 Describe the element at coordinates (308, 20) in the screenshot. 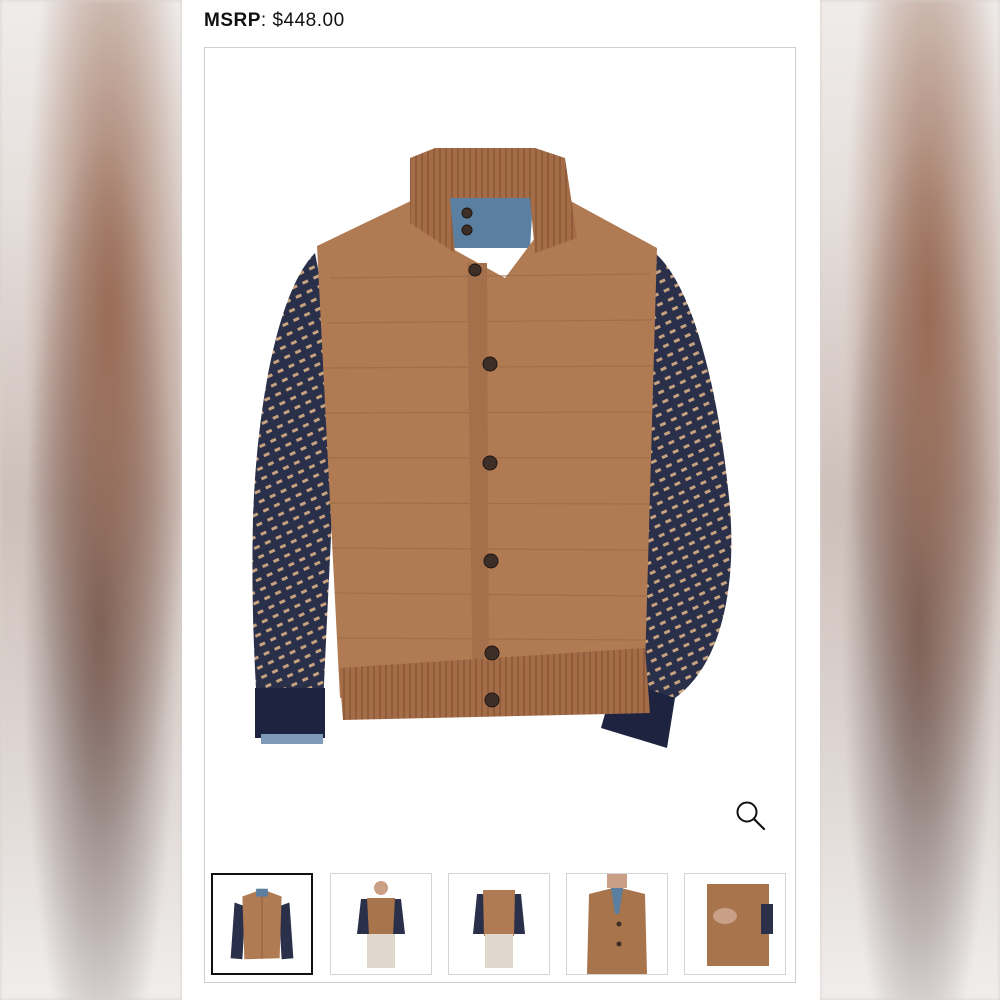

I see `msrp-value: $448.00` at that location.